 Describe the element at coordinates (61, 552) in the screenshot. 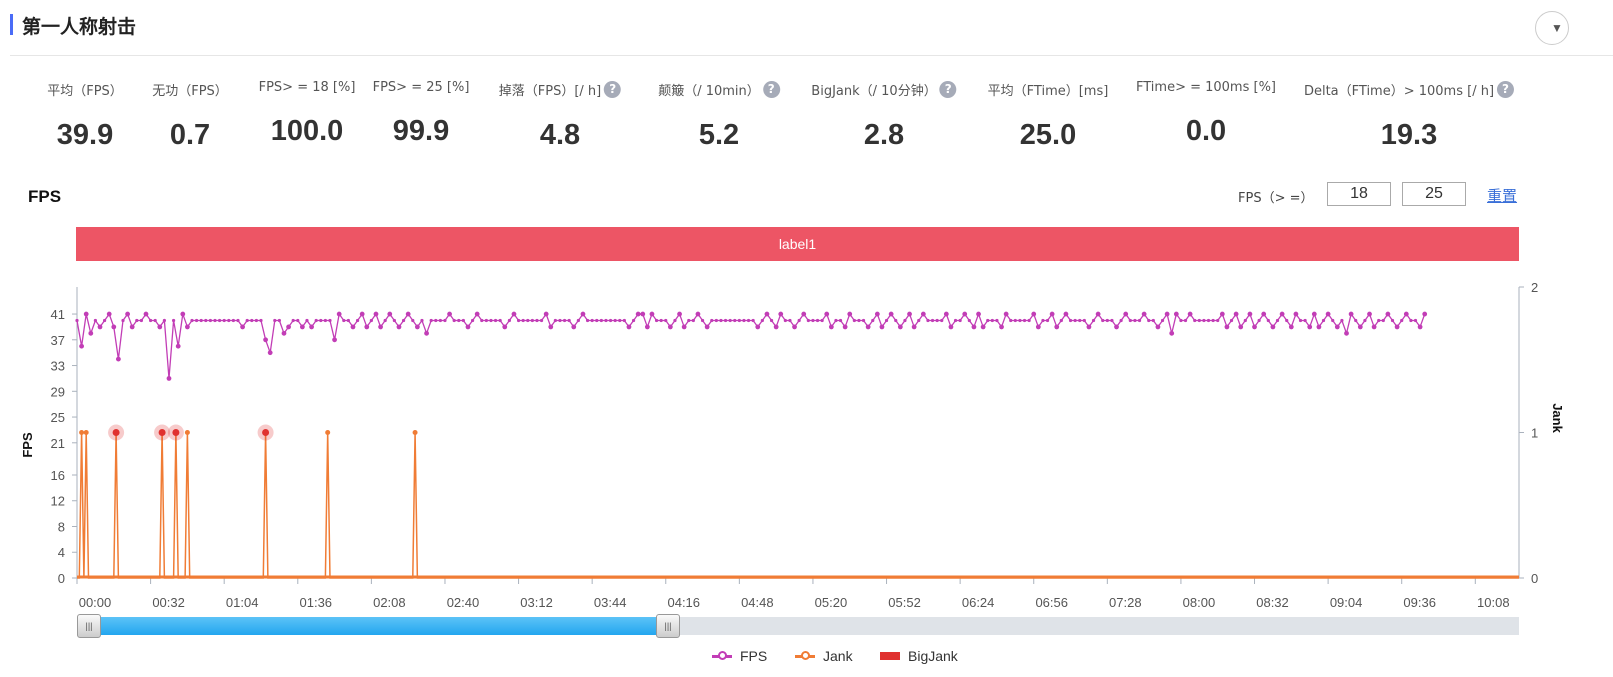

I see `y-tick-label: 4` at that location.